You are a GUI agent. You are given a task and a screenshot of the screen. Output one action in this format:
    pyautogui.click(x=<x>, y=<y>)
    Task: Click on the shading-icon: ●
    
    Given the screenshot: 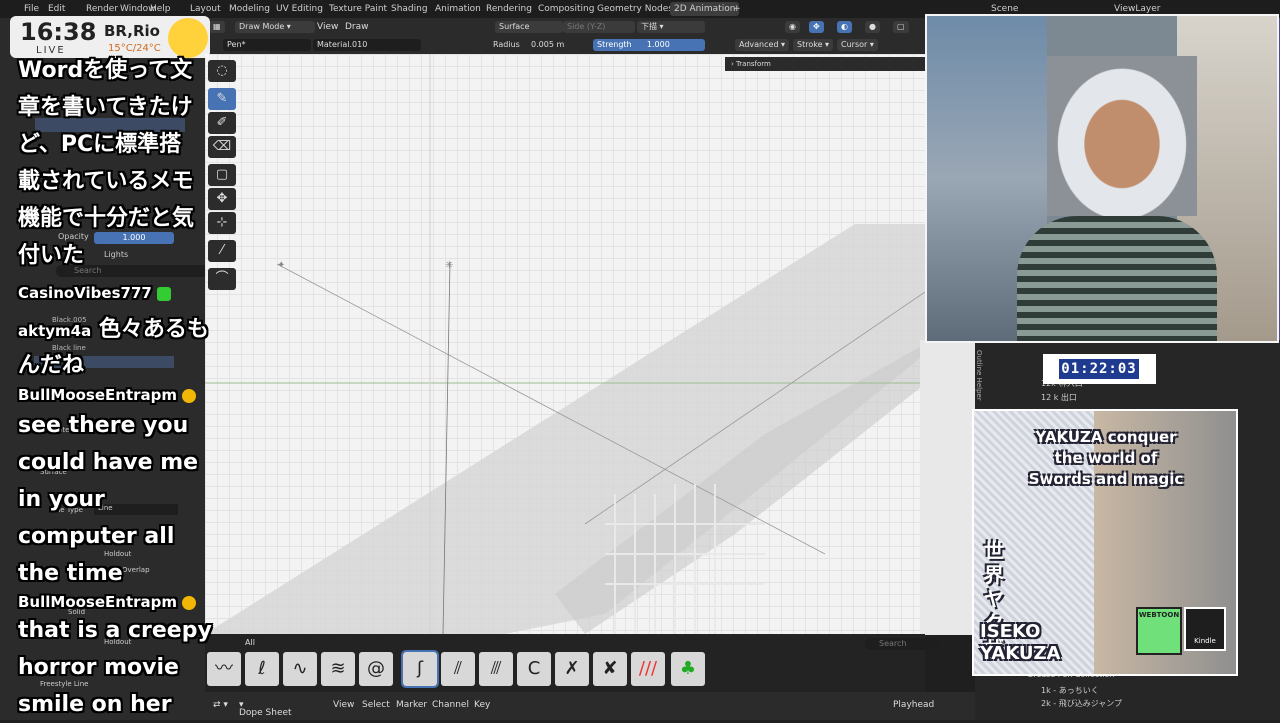 What is the action you would take?
    pyautogui.click(x=872, y=27)
    